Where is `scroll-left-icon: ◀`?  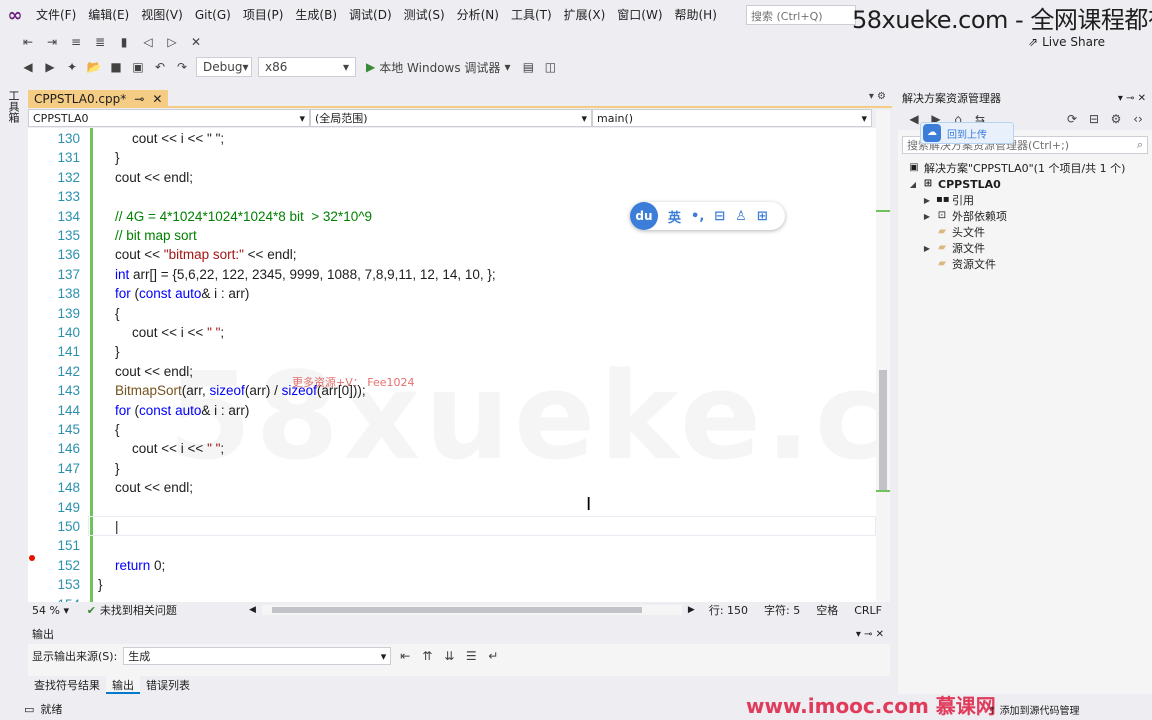
scroll-left-icon: ◀ is located at coordinates (252, 610).